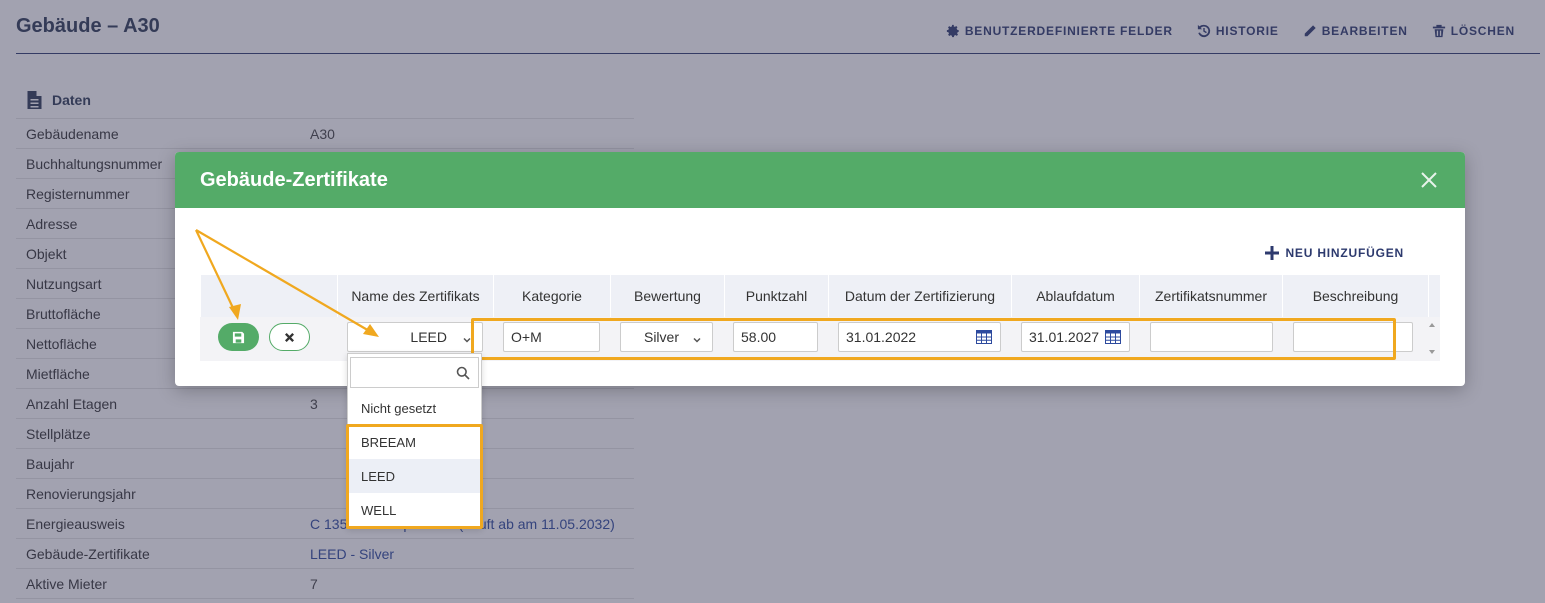  I want to click on expiry-date-value: 31.01.2027, so click(1064, 337).